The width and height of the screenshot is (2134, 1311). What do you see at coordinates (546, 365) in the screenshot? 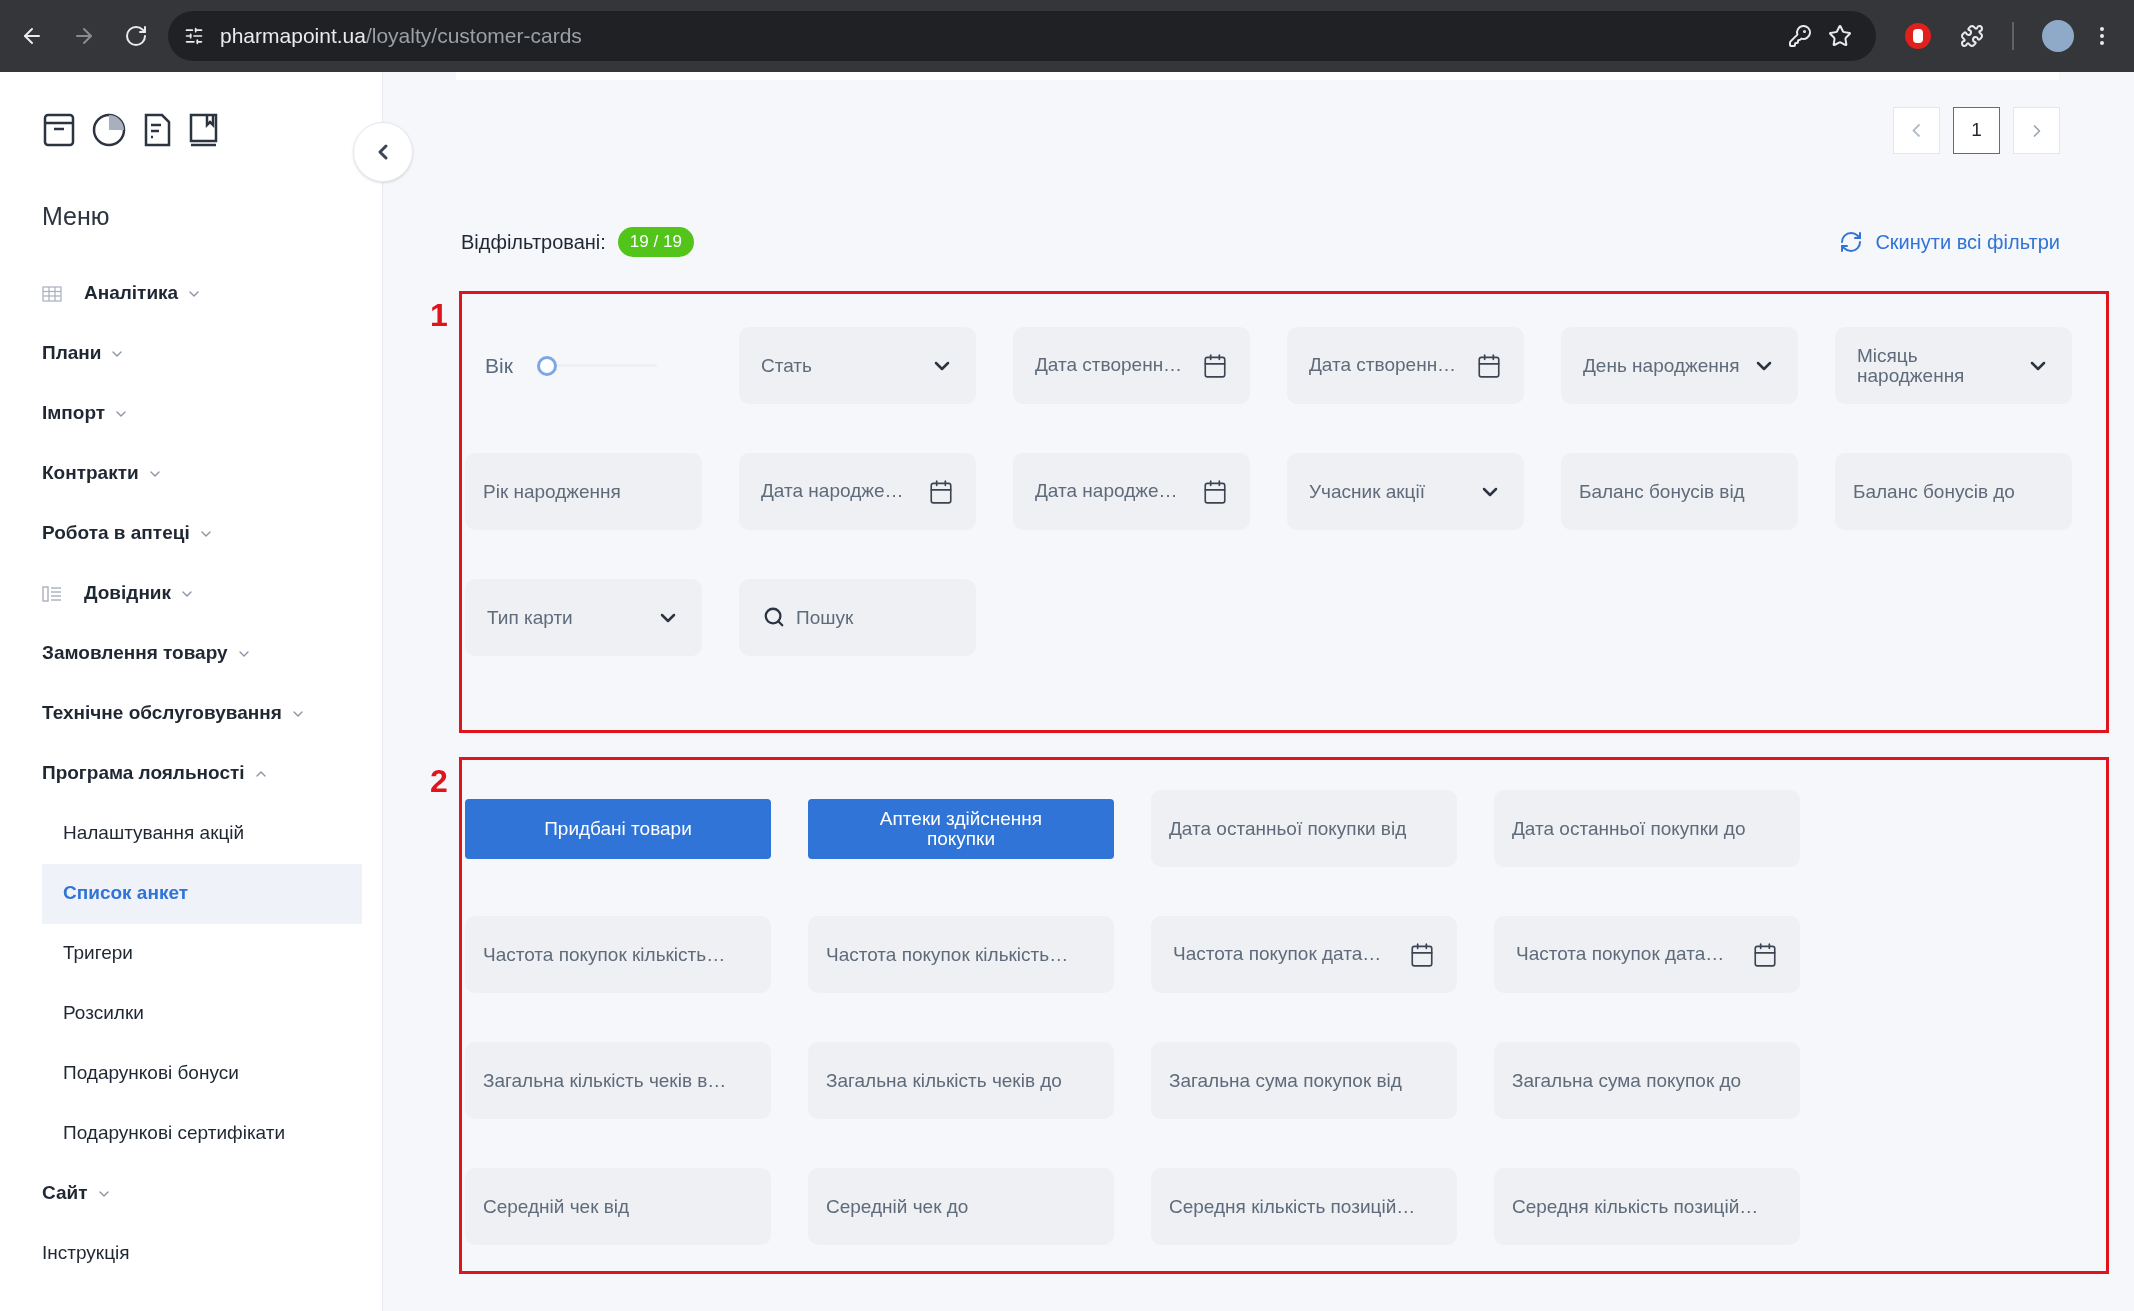
I see `slider-thumb` at bounding box center [546, 365].